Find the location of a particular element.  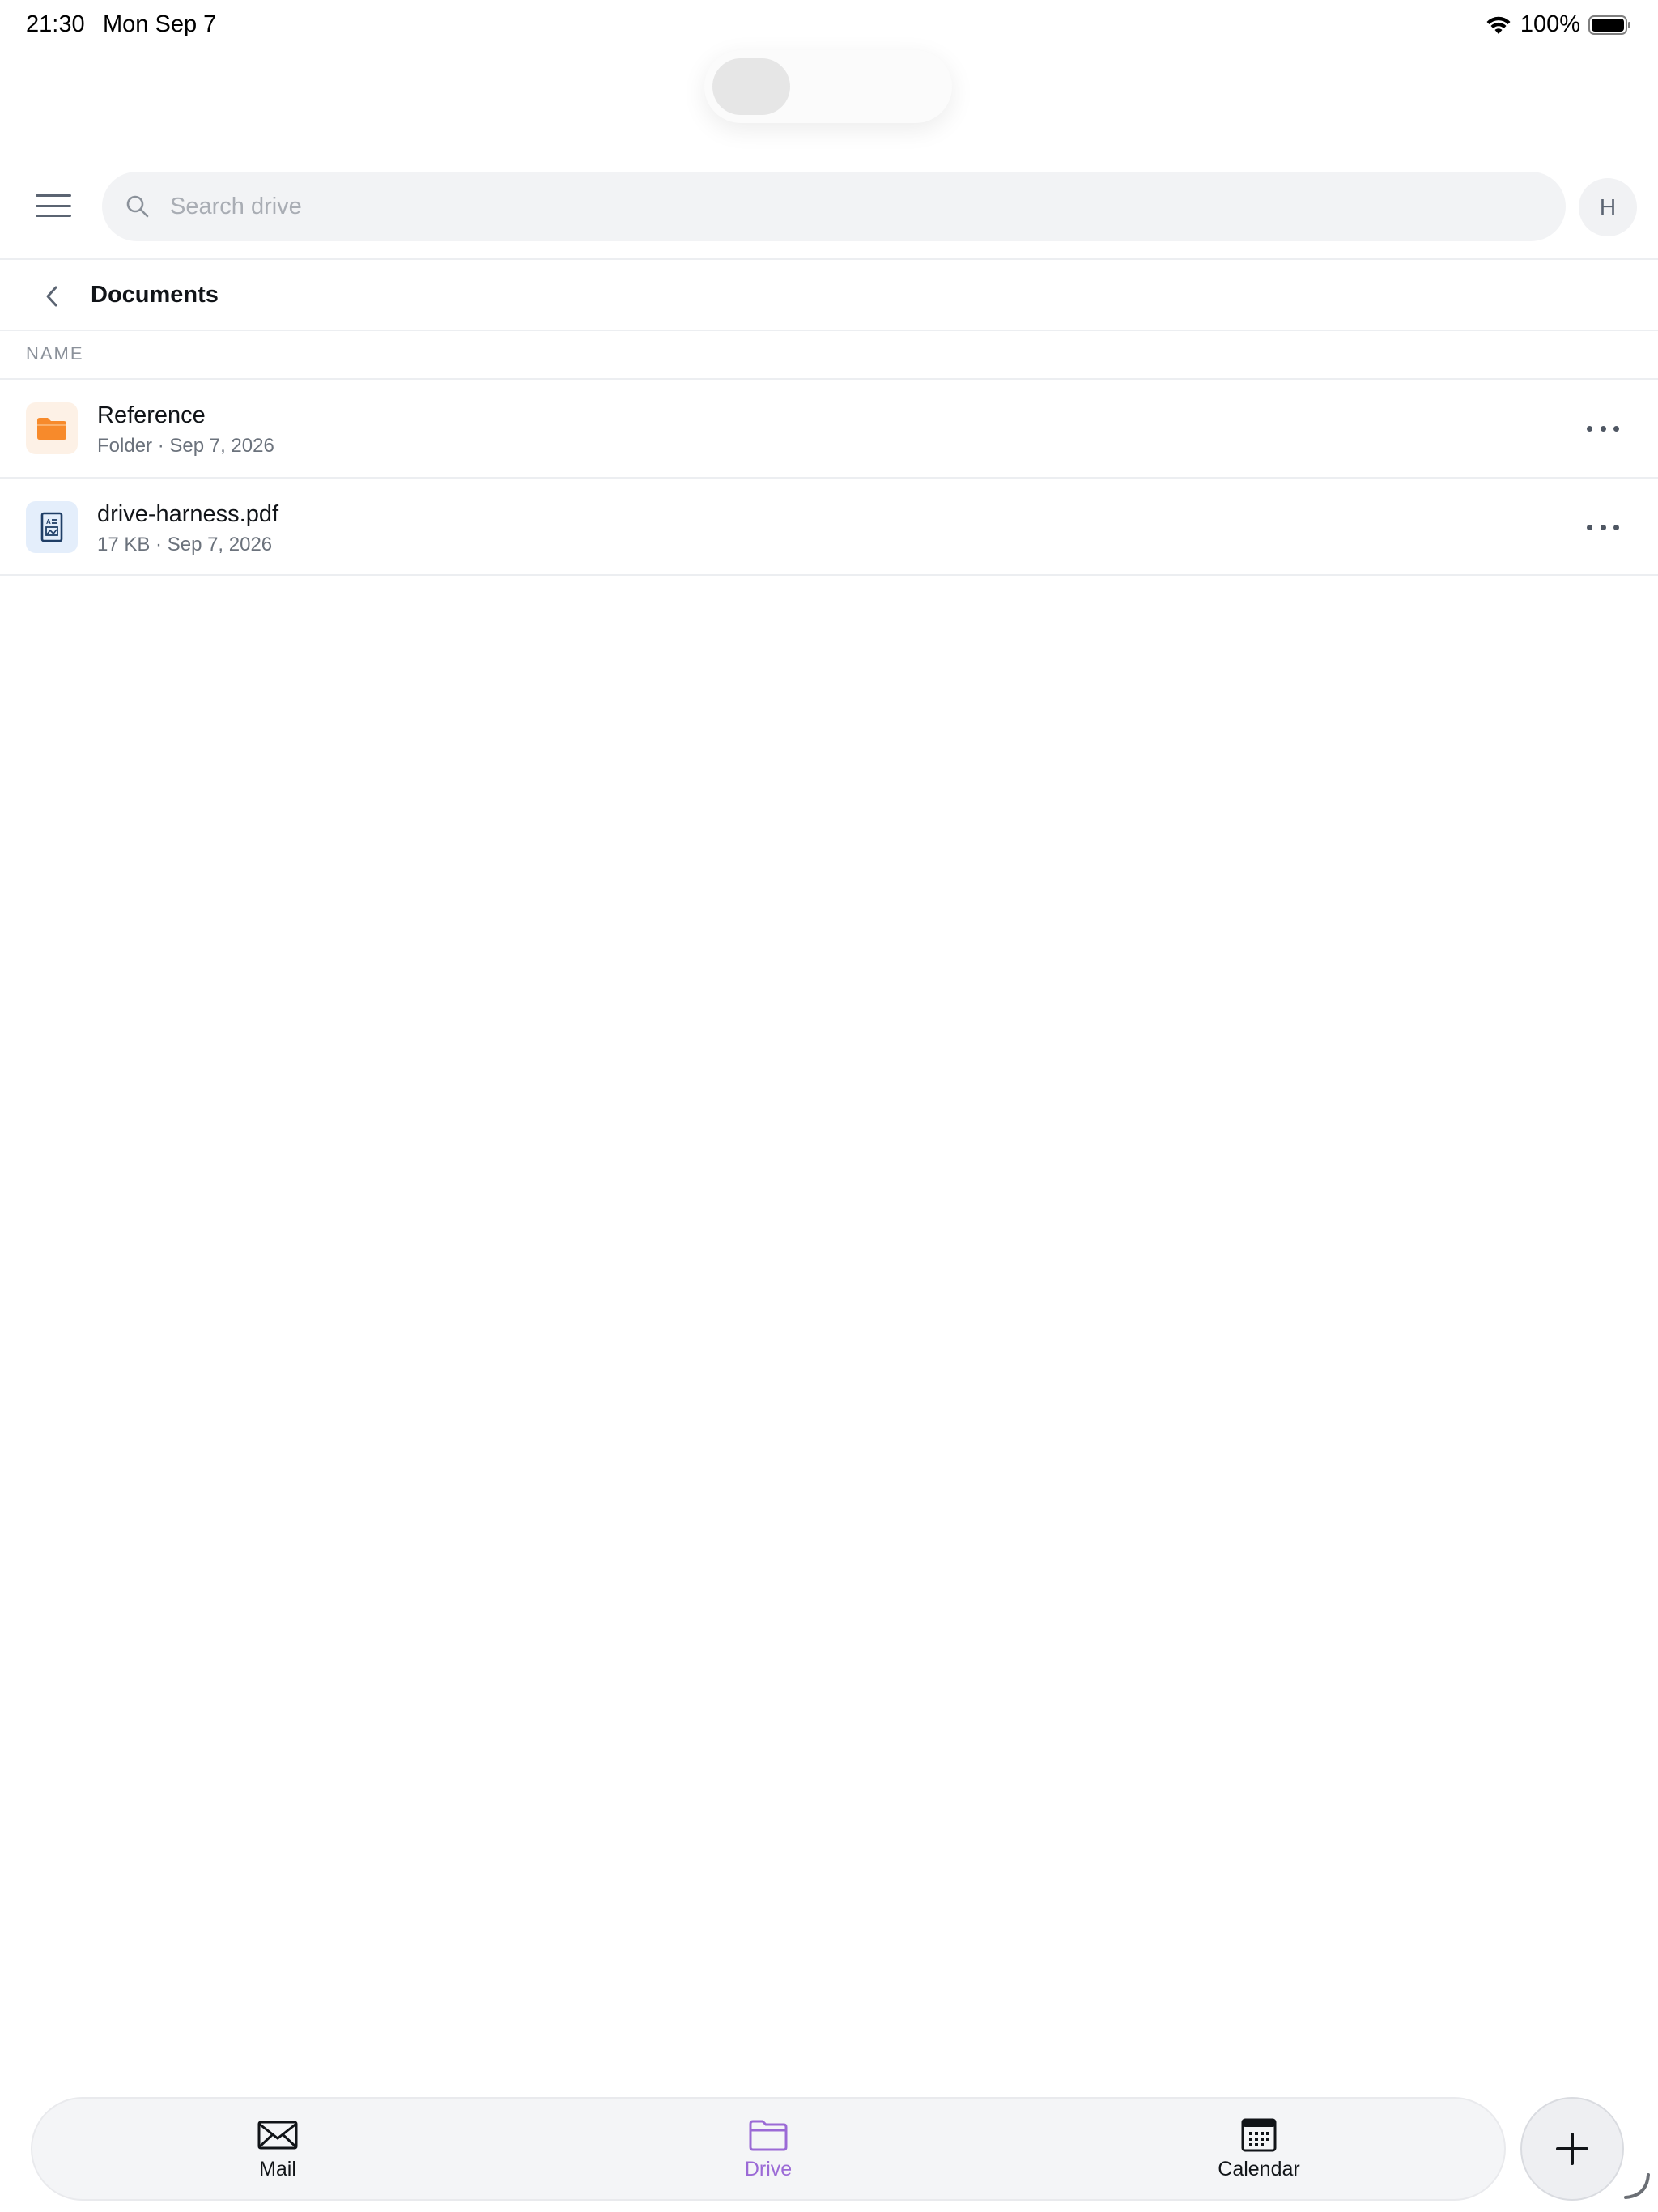

add-button is located at coordinates (1572, 2149).